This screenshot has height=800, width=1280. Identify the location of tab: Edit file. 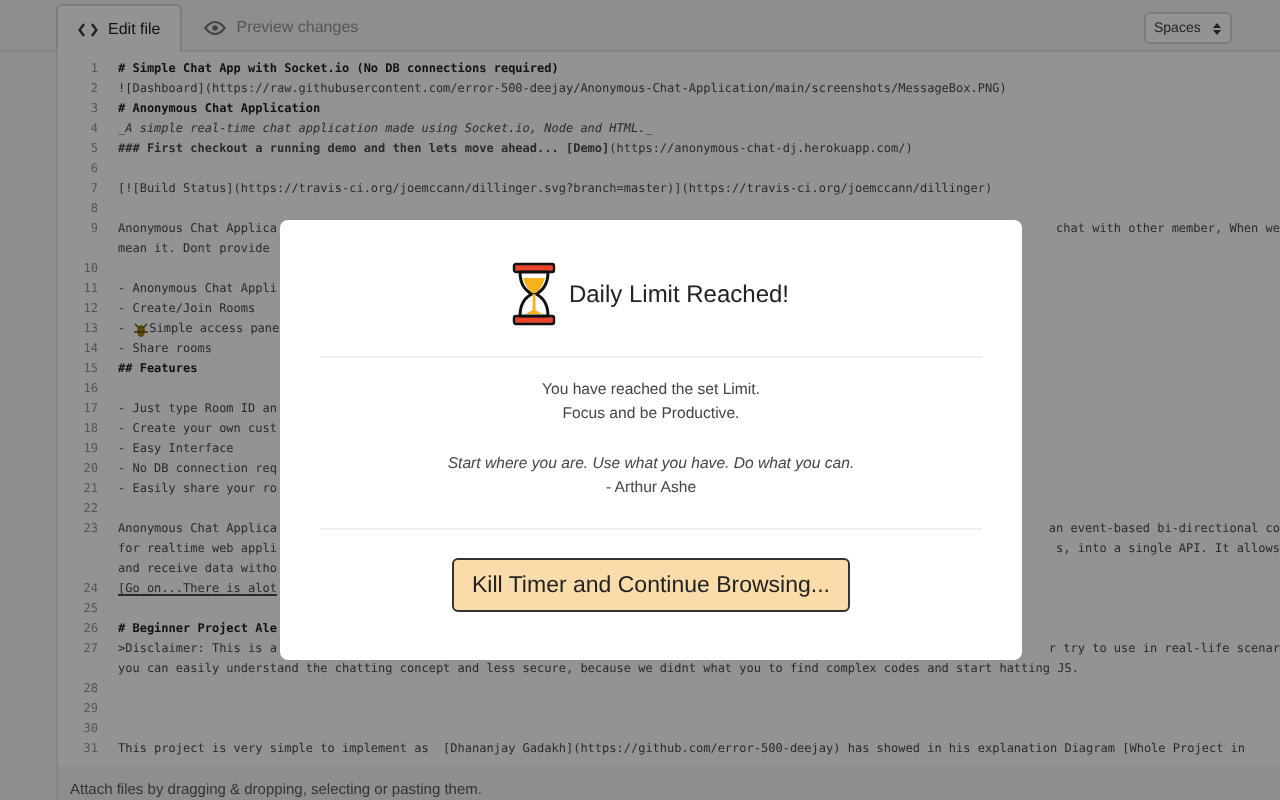
(119, 28).